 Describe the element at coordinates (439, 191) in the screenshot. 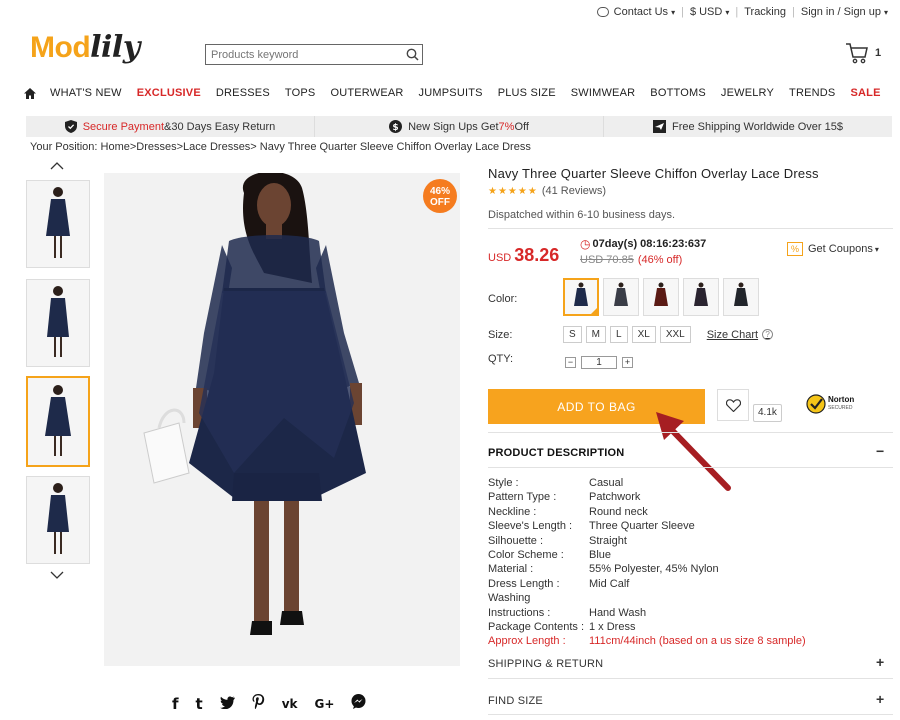

I see `discount-badge-pct: 46%` at that location.